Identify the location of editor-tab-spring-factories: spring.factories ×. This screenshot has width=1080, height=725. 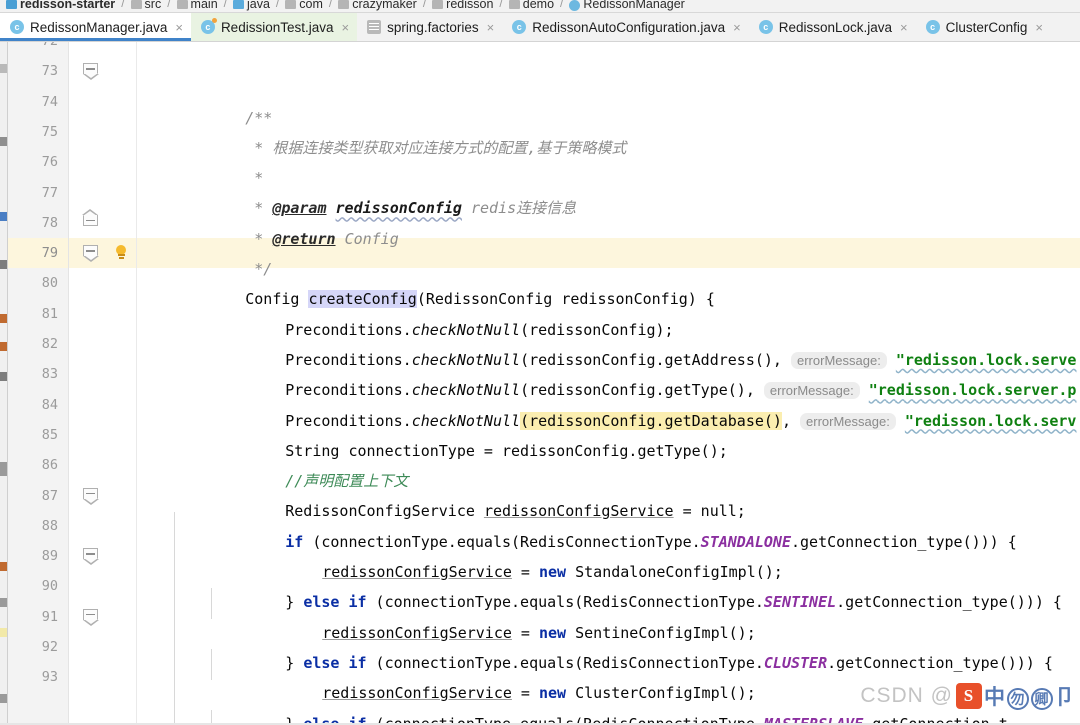
(429, 27).